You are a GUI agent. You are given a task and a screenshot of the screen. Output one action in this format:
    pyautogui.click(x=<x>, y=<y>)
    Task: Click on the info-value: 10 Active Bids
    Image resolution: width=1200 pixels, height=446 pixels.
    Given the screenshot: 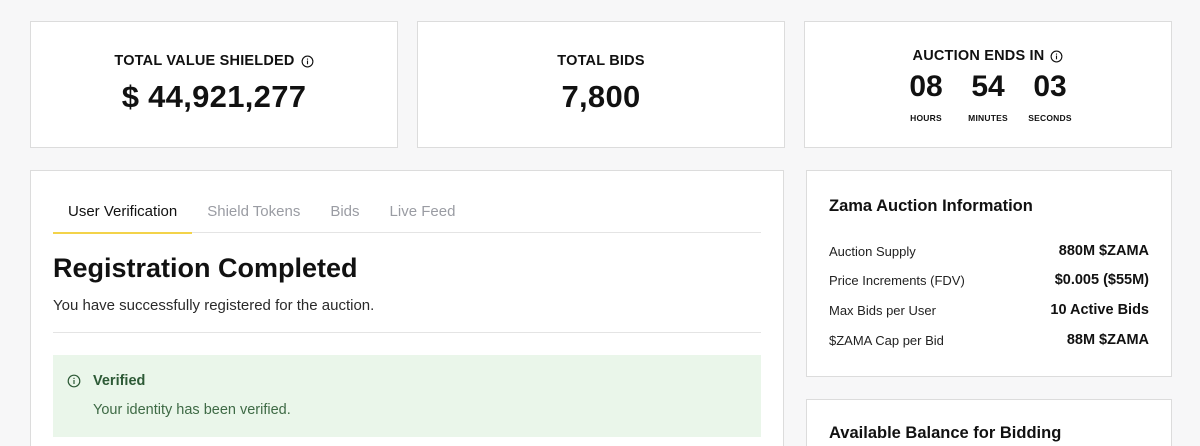 What is the action you would take?
    pyautogui.click(x=1099, y=310)
    